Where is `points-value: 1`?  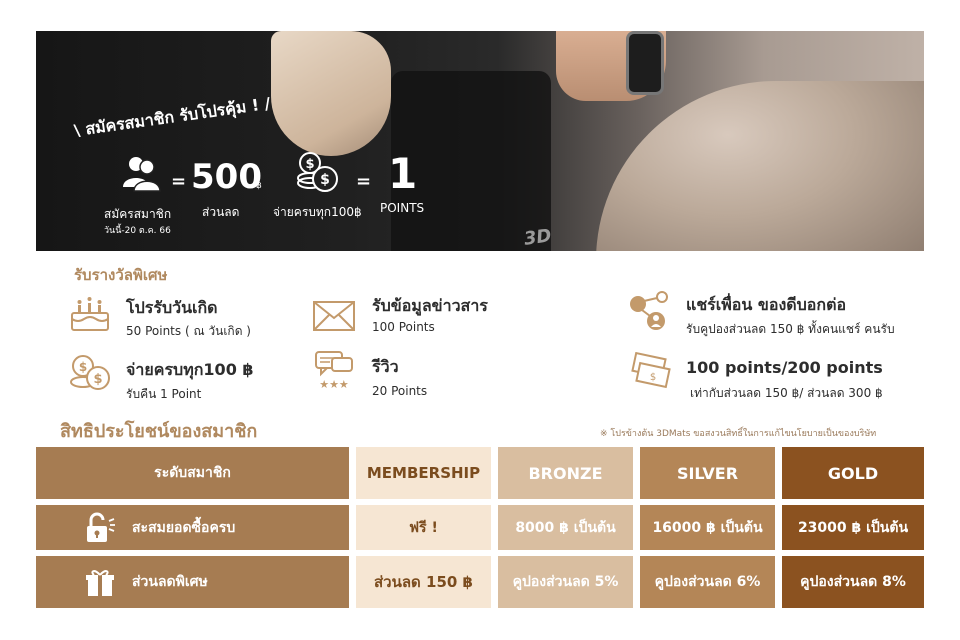
points-value: 1 is located at coordinates (403, 173).